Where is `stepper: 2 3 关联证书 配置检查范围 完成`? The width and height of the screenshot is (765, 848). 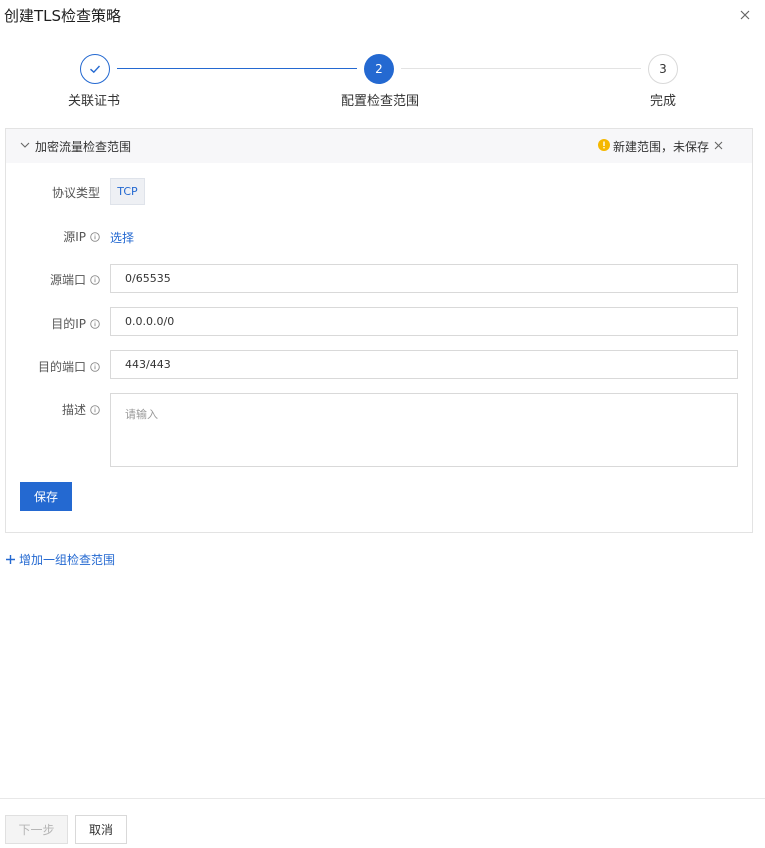 stepper: 2 3 关联证书 配置检查范围 完成 is located at coordinates (382, 82).